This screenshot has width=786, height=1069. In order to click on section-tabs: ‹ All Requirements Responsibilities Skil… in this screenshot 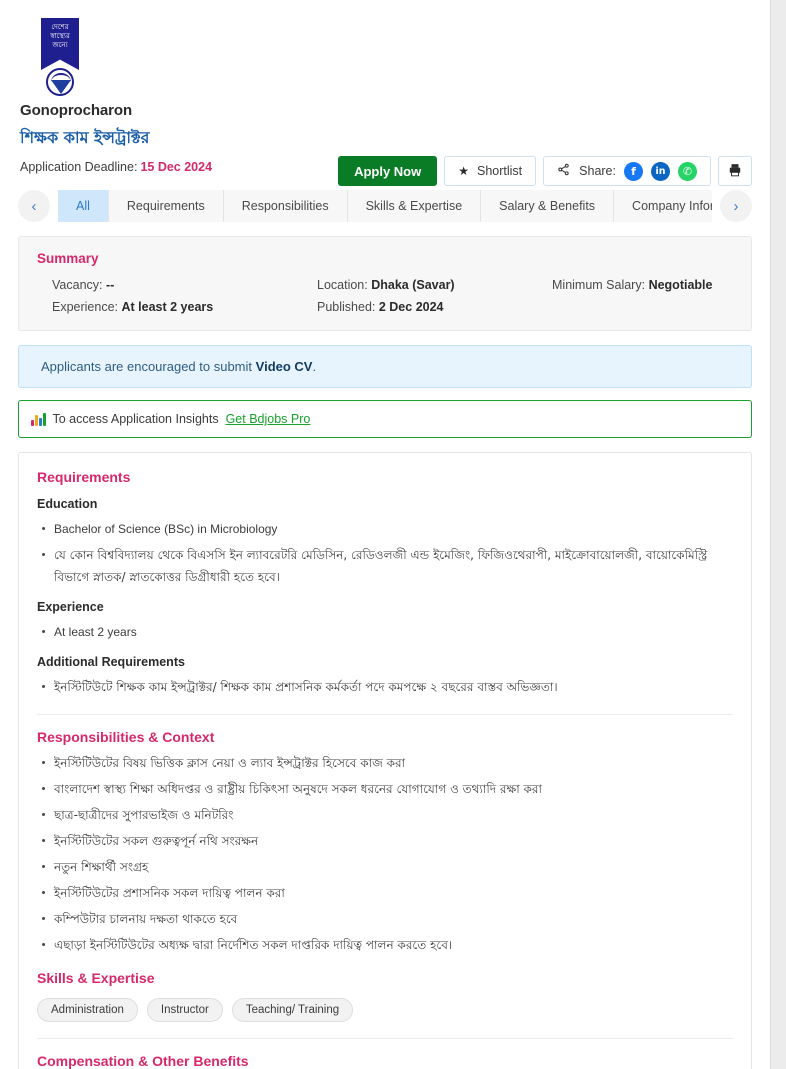, I will do `click(385, 206)`.